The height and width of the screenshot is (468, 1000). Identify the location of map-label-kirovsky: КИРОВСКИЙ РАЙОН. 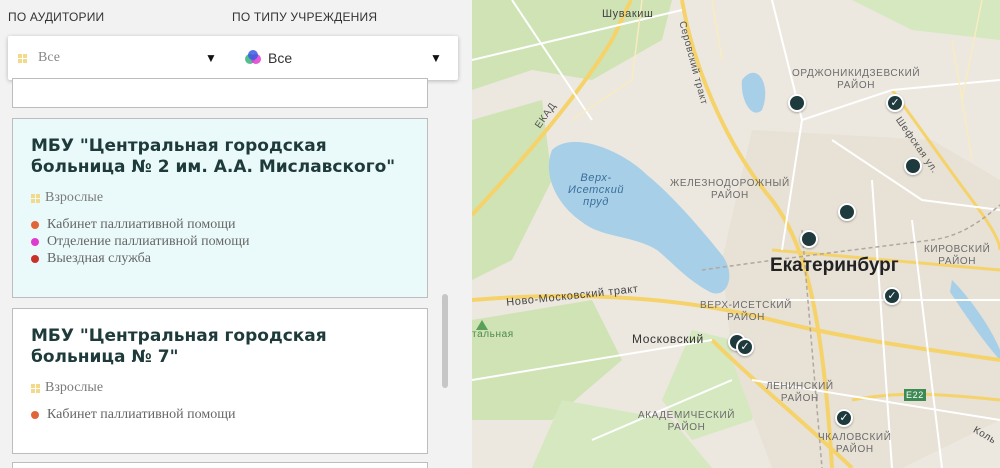
(957, 255).